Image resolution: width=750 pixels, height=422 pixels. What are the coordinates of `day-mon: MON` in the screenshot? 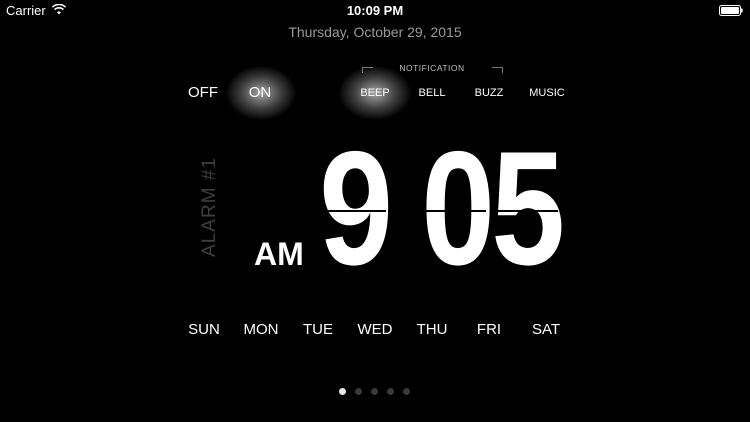 It's located at (261, 329).